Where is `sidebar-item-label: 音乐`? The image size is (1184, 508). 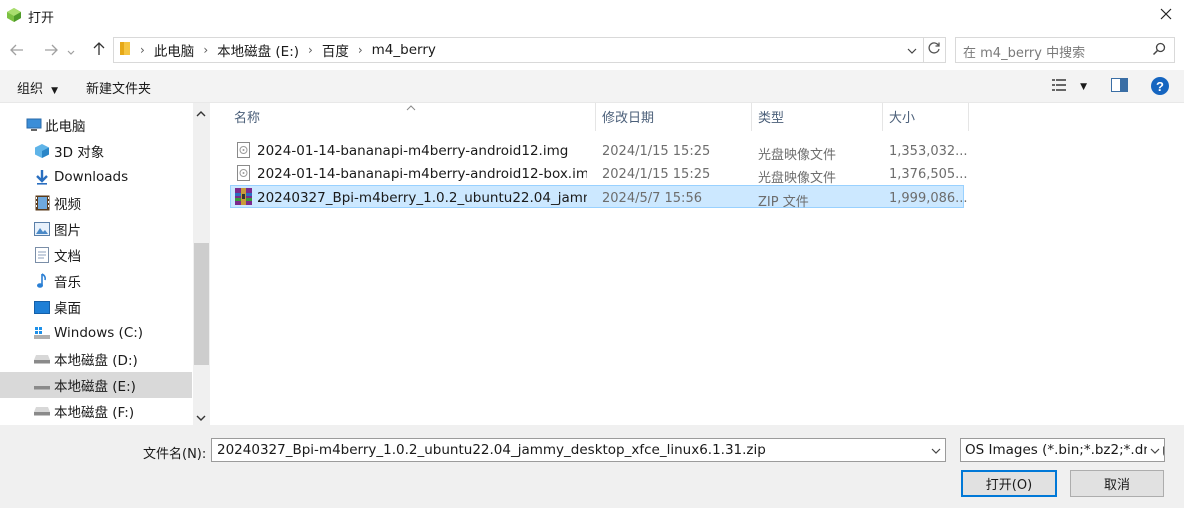
sidebar-item-label: 音乐 is located at coordinates (67, 283).